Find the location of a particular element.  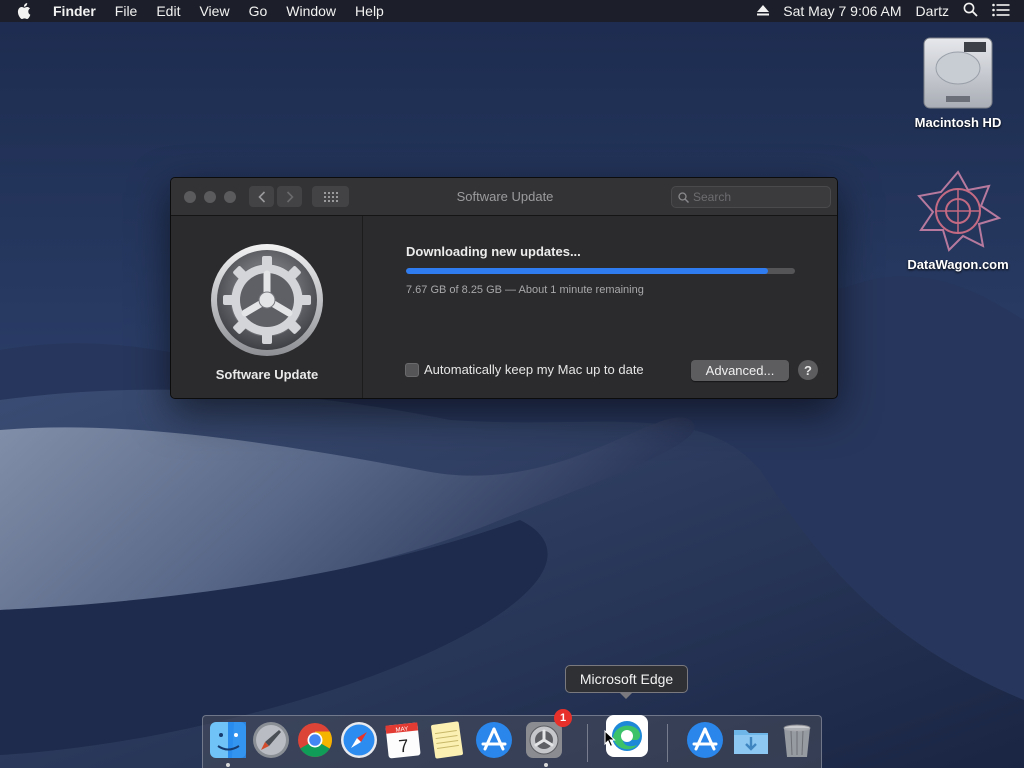

auto-update-option: Automatically keep my Mac up to date is located at coordinates (524, 369).